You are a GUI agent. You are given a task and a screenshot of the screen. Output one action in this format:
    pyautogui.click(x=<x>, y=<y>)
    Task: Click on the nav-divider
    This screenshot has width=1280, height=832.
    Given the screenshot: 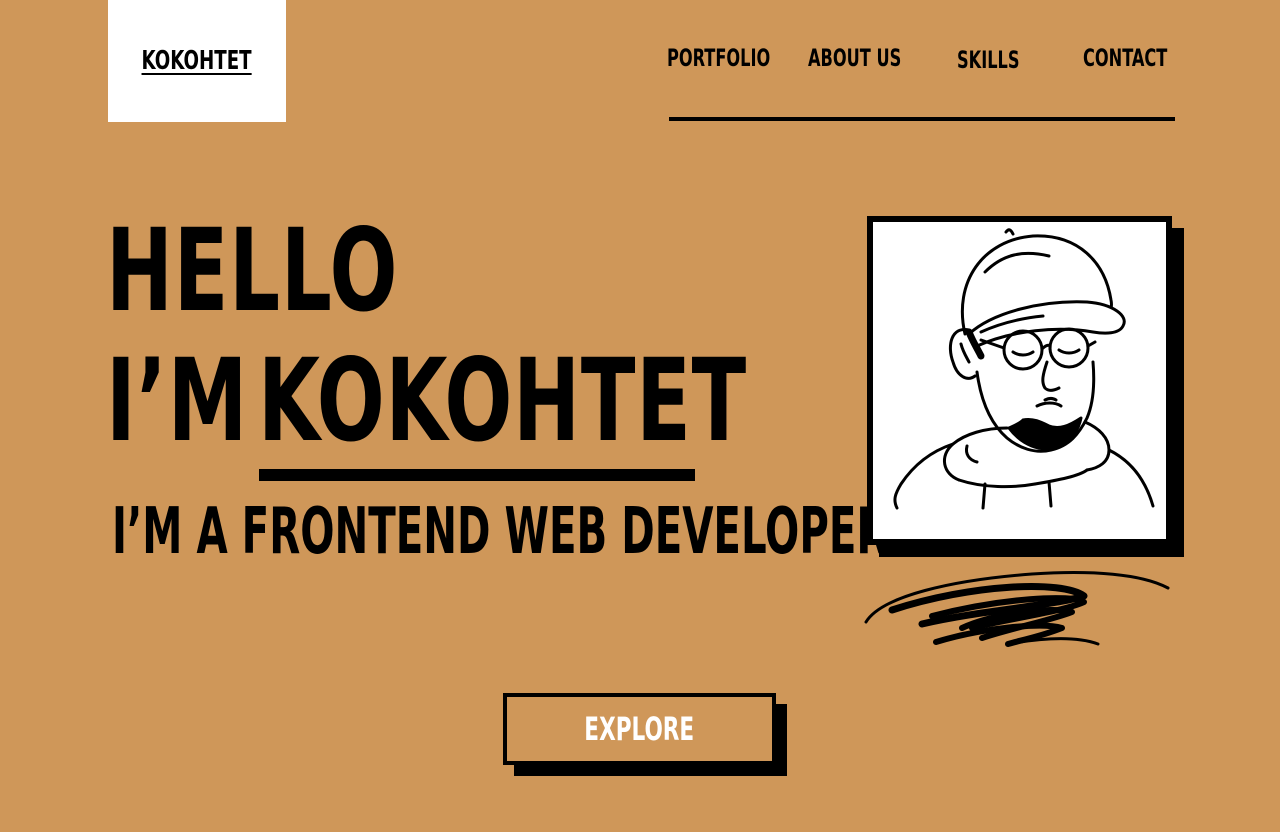 What is the action you would take?
    pyautogui.click(x=922, y=119)
    